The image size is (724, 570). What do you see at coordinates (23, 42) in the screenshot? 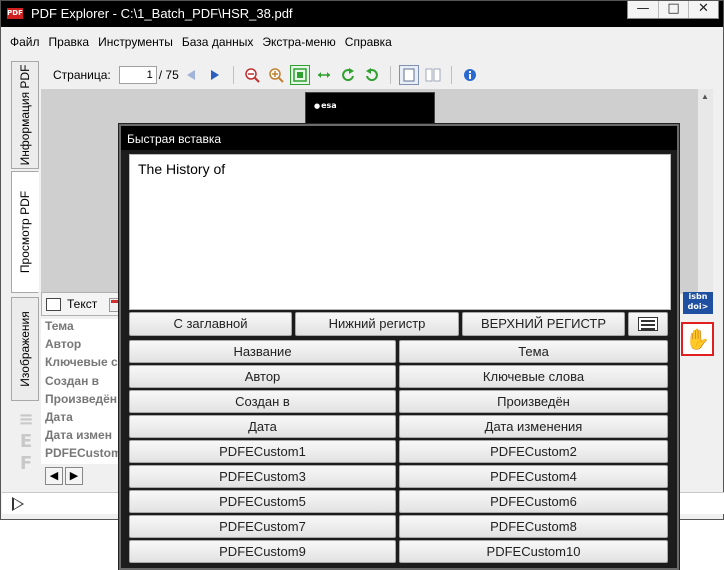
I see `menu-file: Файл` at bounding box center [23, 42].